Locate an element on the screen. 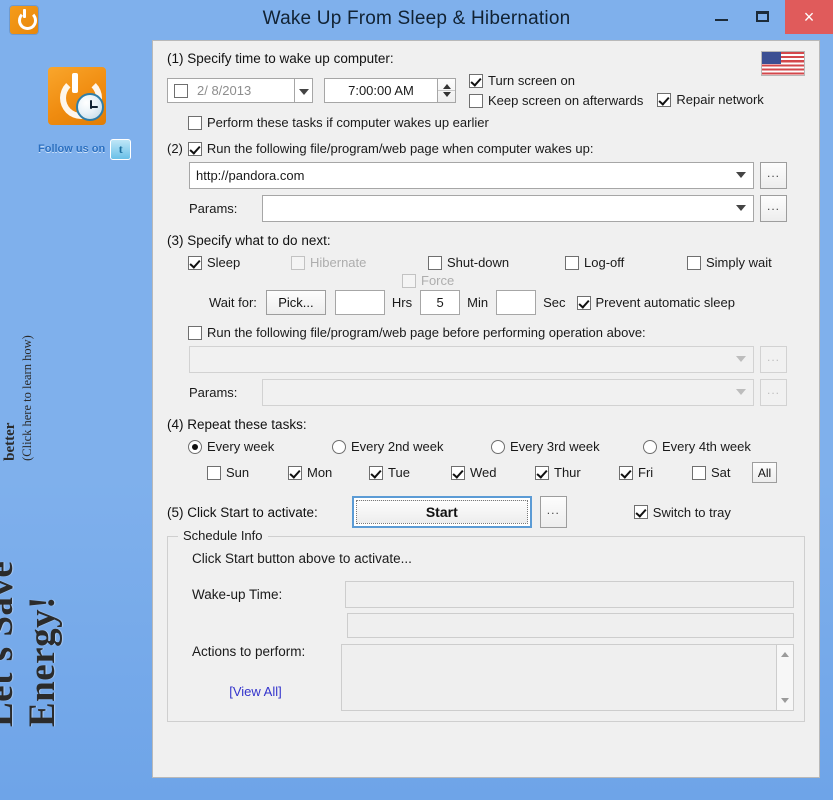  wakeup-program-combo: http://pandora.com is located at coordinates (471, 175).